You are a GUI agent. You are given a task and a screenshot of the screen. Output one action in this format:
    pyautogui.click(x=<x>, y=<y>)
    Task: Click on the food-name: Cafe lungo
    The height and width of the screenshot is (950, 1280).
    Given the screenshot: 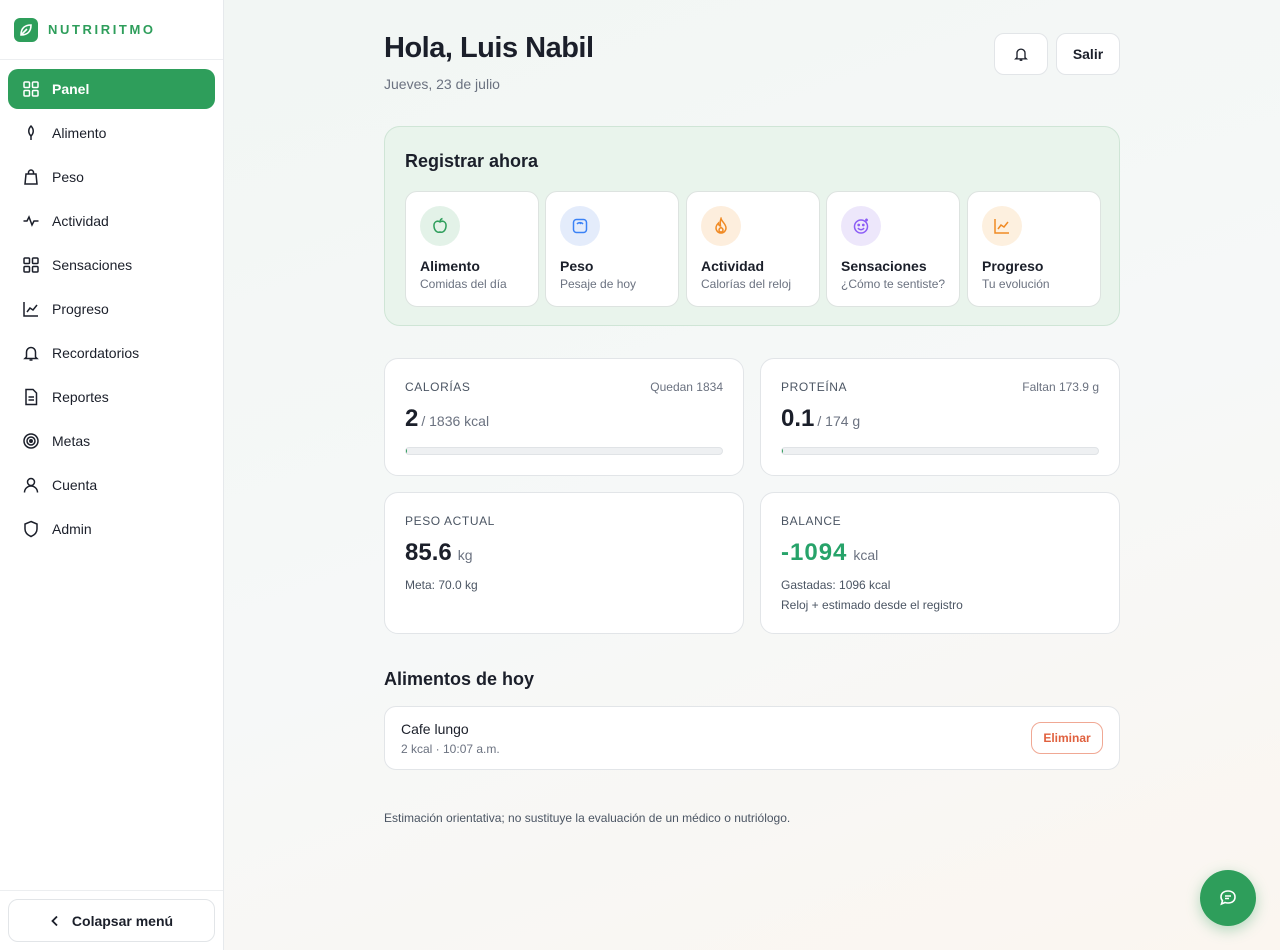 What is the action you would take?
    pyautogui.click(x=435, y=729)
    